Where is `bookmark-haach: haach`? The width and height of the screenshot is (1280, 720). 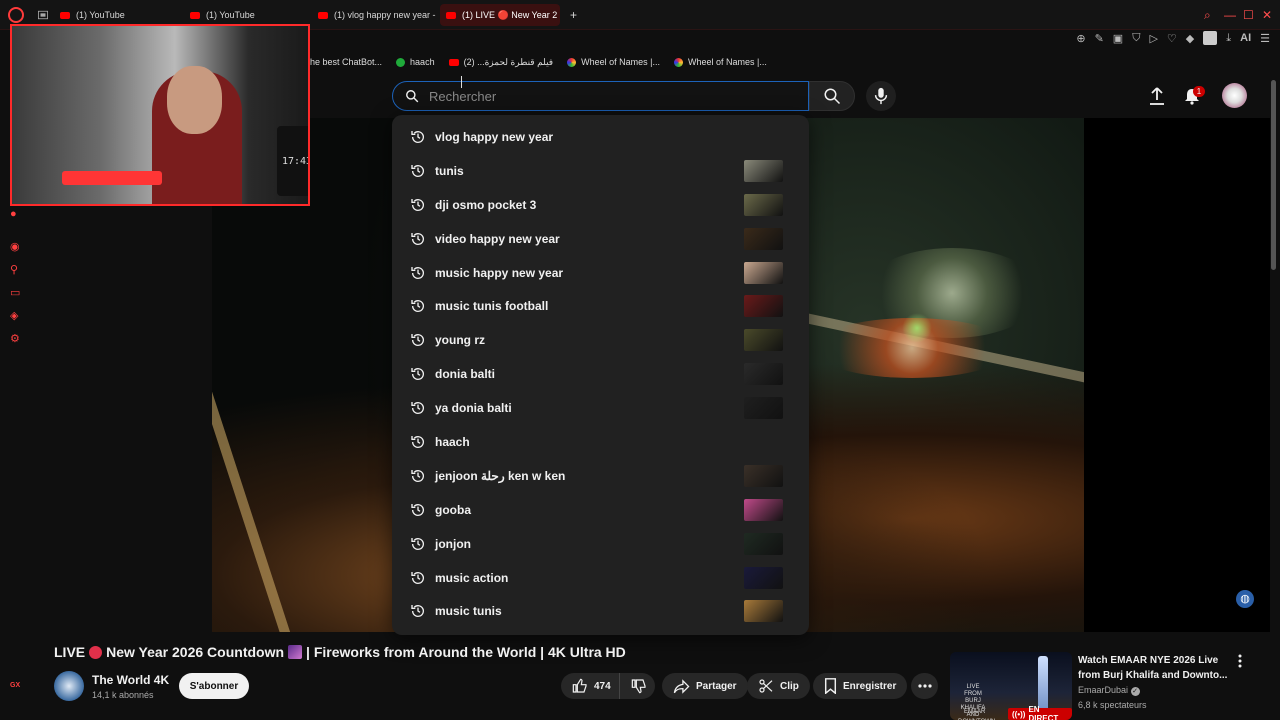
bookmark-haach: haach is located at coordinates (415, 62).